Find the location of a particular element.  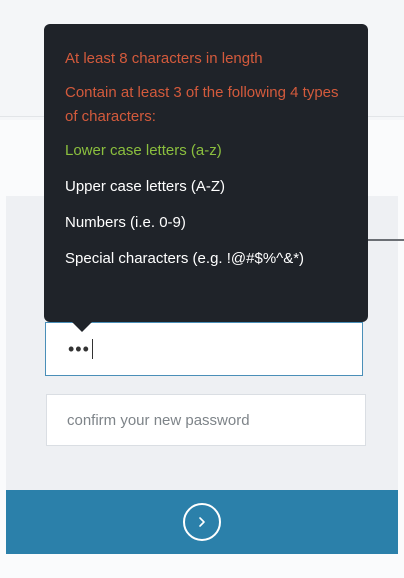

confirm-password-input: confirm your new password is located at coordinates (206, 420).